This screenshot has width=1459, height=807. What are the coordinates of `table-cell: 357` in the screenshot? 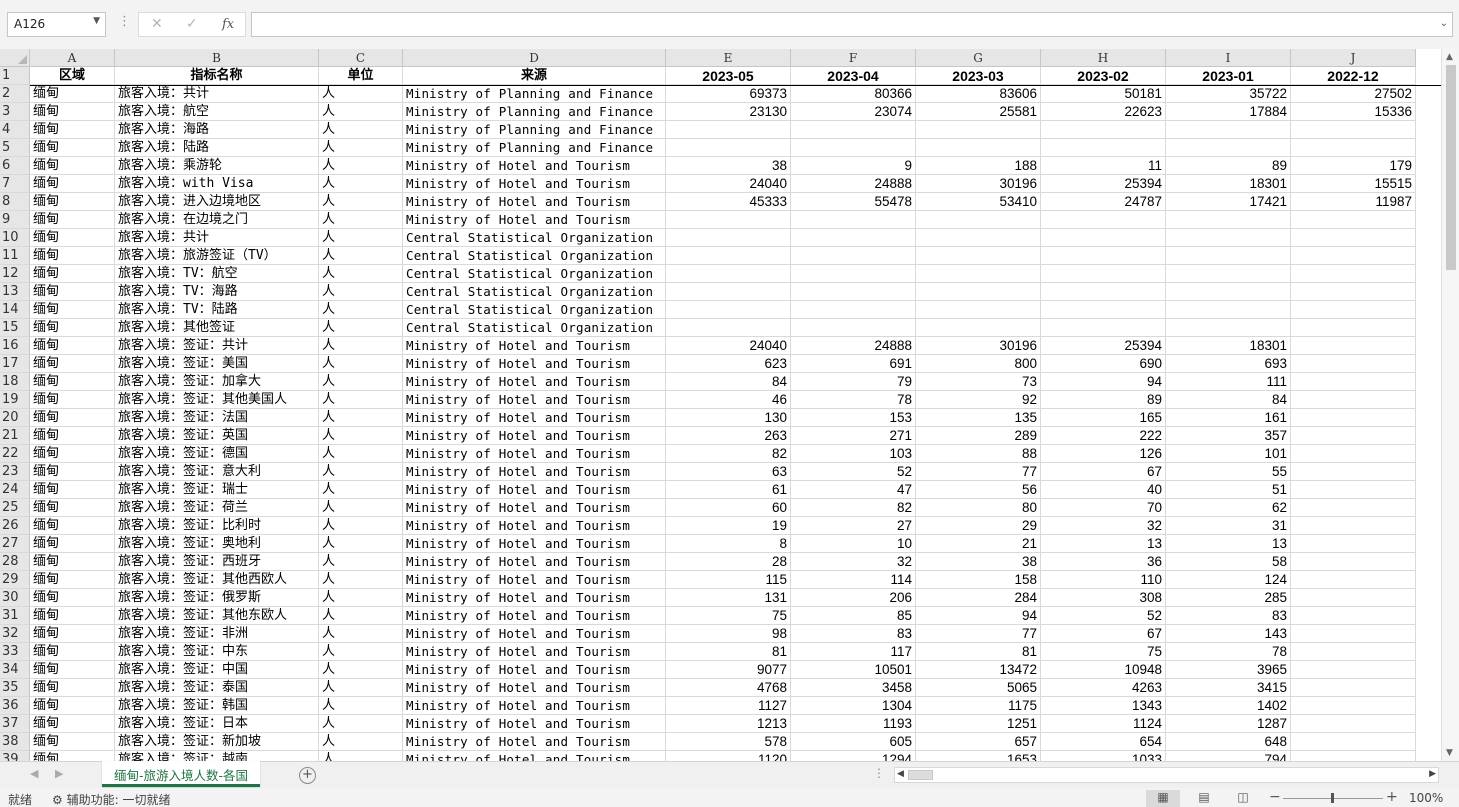 It's located at (1228, 436).